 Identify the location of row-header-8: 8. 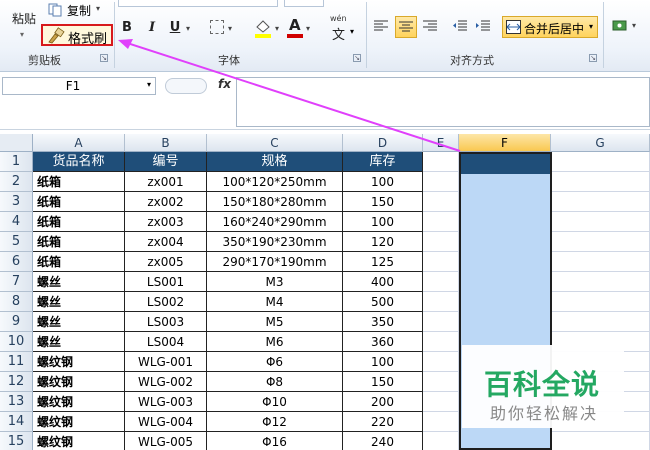
(16, 302).